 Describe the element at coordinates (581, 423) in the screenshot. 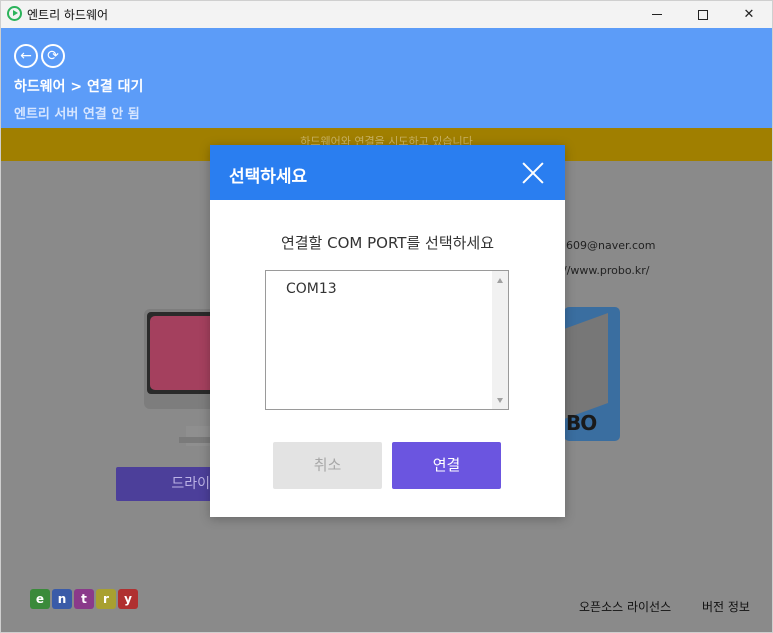

I see `robot-brand-text: BO` at that location.